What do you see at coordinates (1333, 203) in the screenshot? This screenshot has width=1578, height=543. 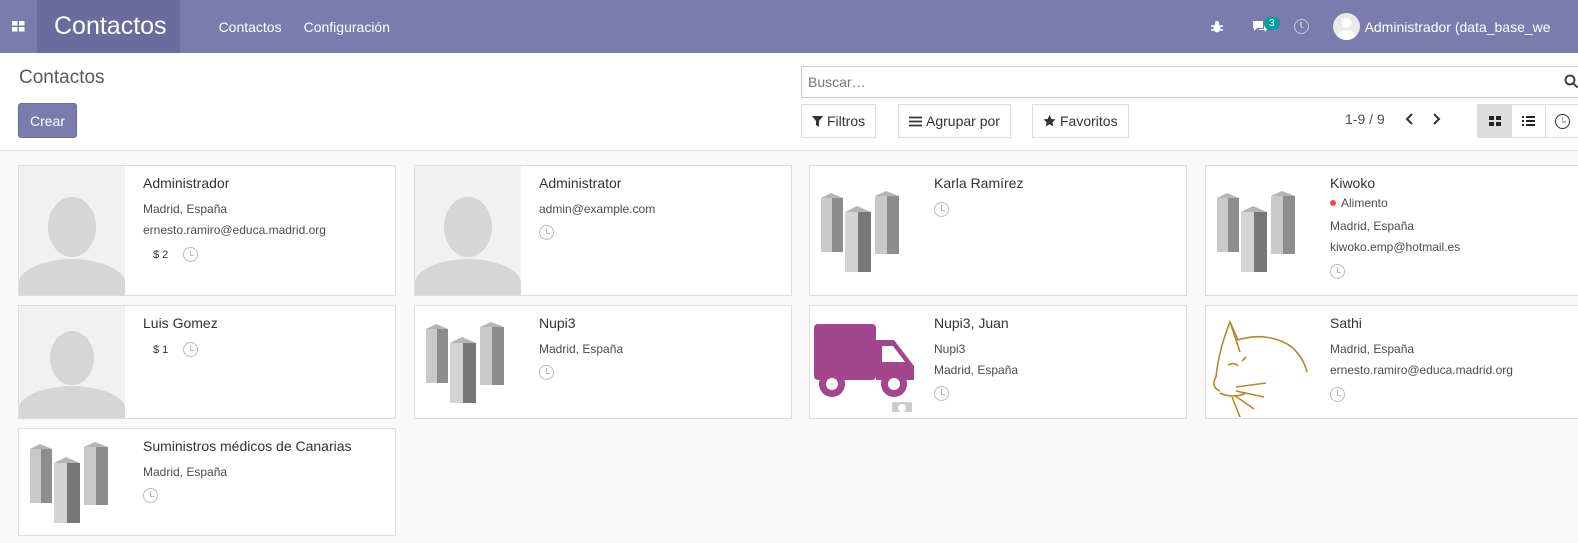 I see `tag-color-dot` at bounding box center [1333, 203].